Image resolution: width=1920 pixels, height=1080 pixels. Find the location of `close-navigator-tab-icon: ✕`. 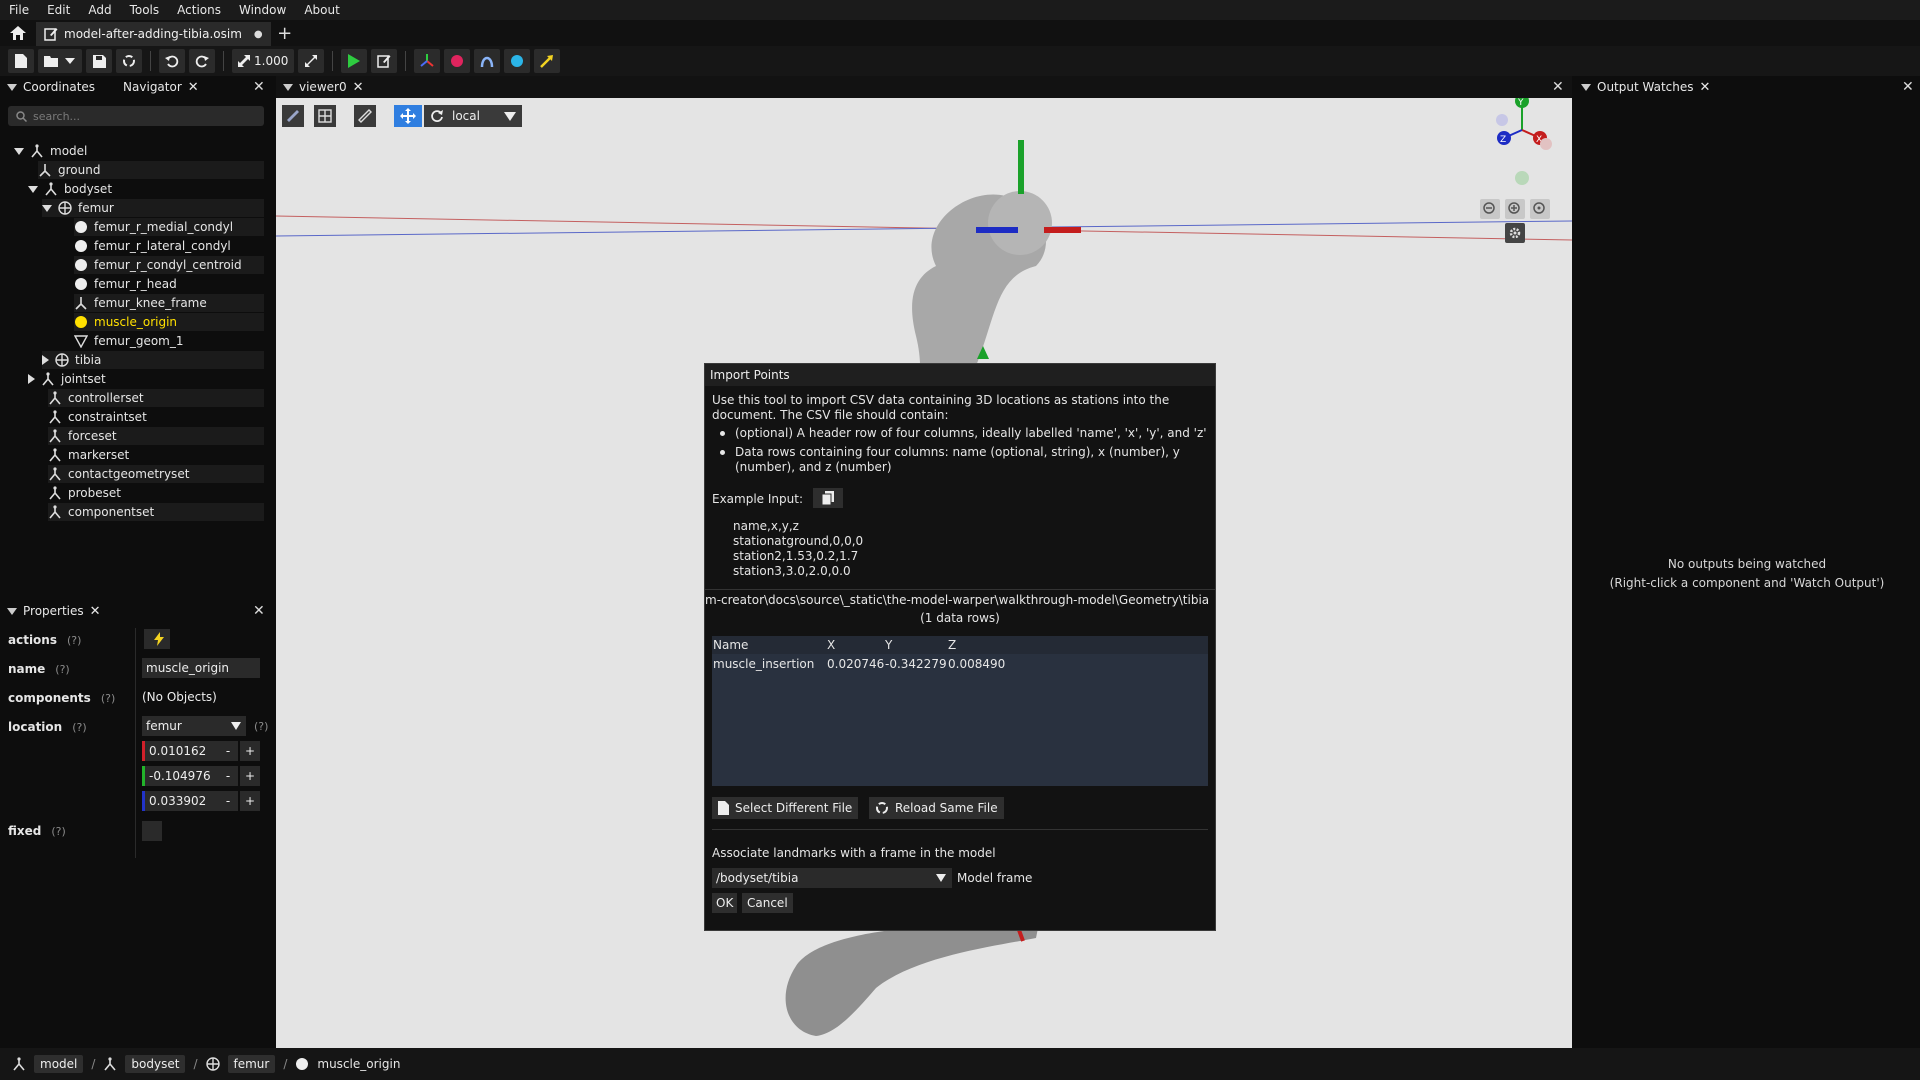

close-navigator-tab-icon: ✕ is located at coordinates (193, 87).